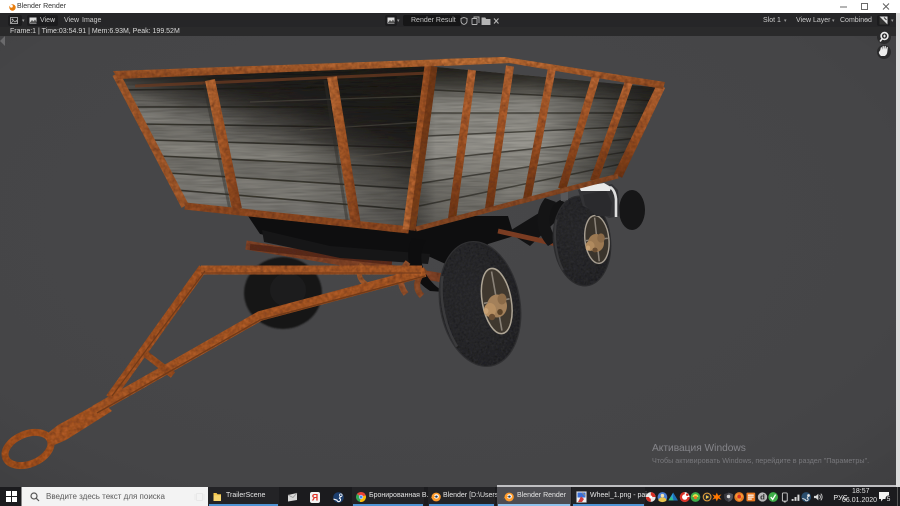 The height and width of the screenshot is (506, 900). Describe the element at coordinates (762, 497) in the screenshot. I see `svg-text: d` at that location.